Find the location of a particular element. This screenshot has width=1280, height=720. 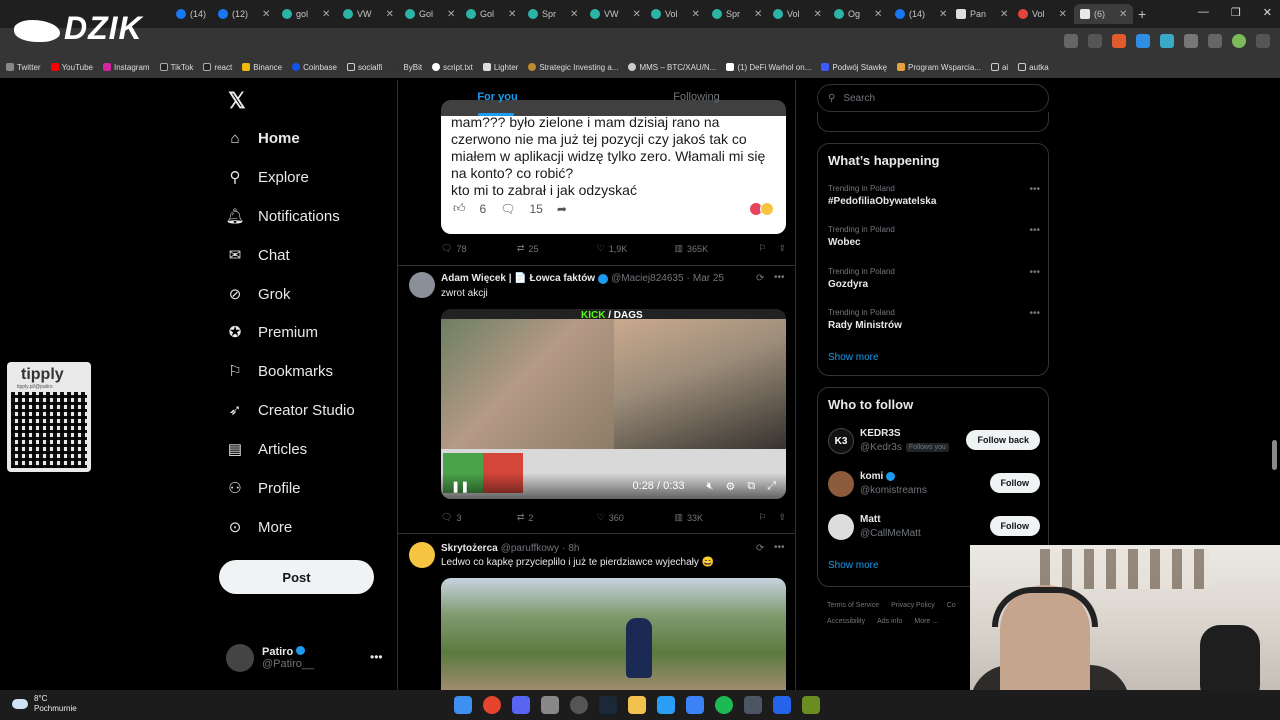

bookmark-folder: socialfi is located at coordinates (364, 67).